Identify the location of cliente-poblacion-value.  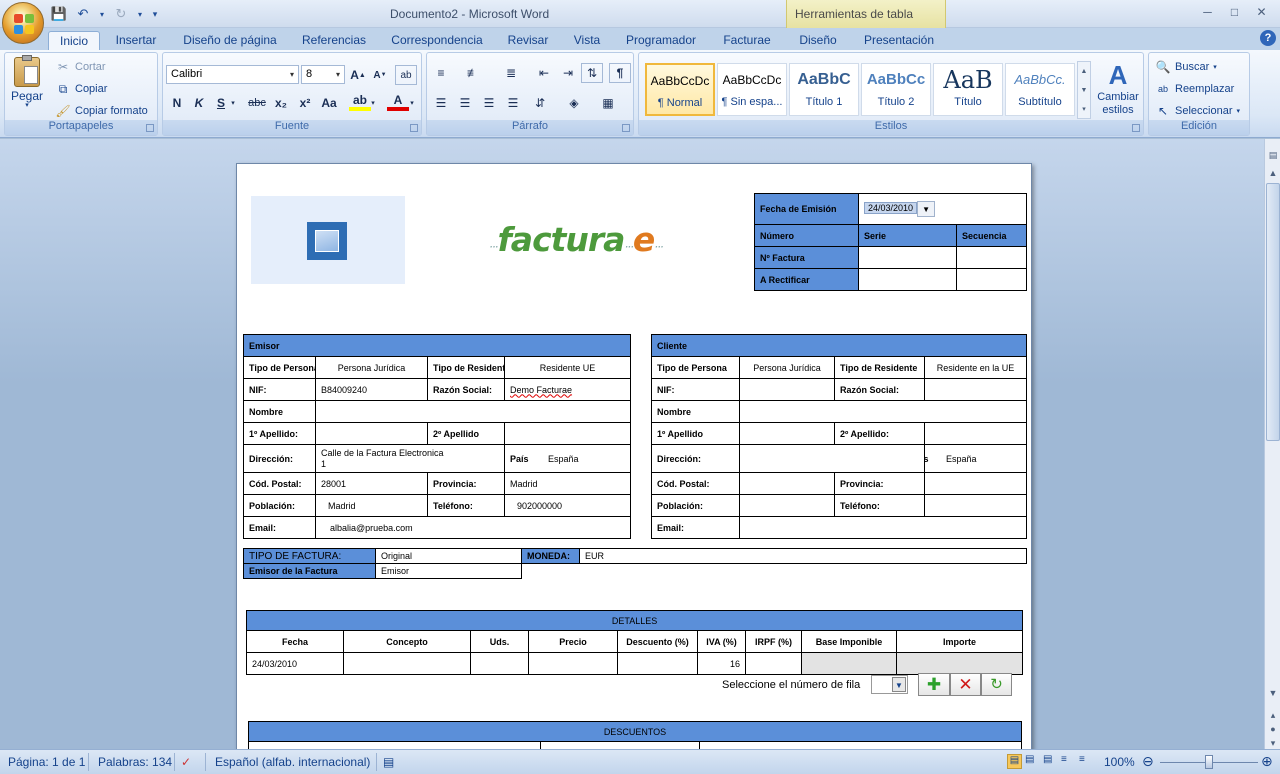
(787, 505).